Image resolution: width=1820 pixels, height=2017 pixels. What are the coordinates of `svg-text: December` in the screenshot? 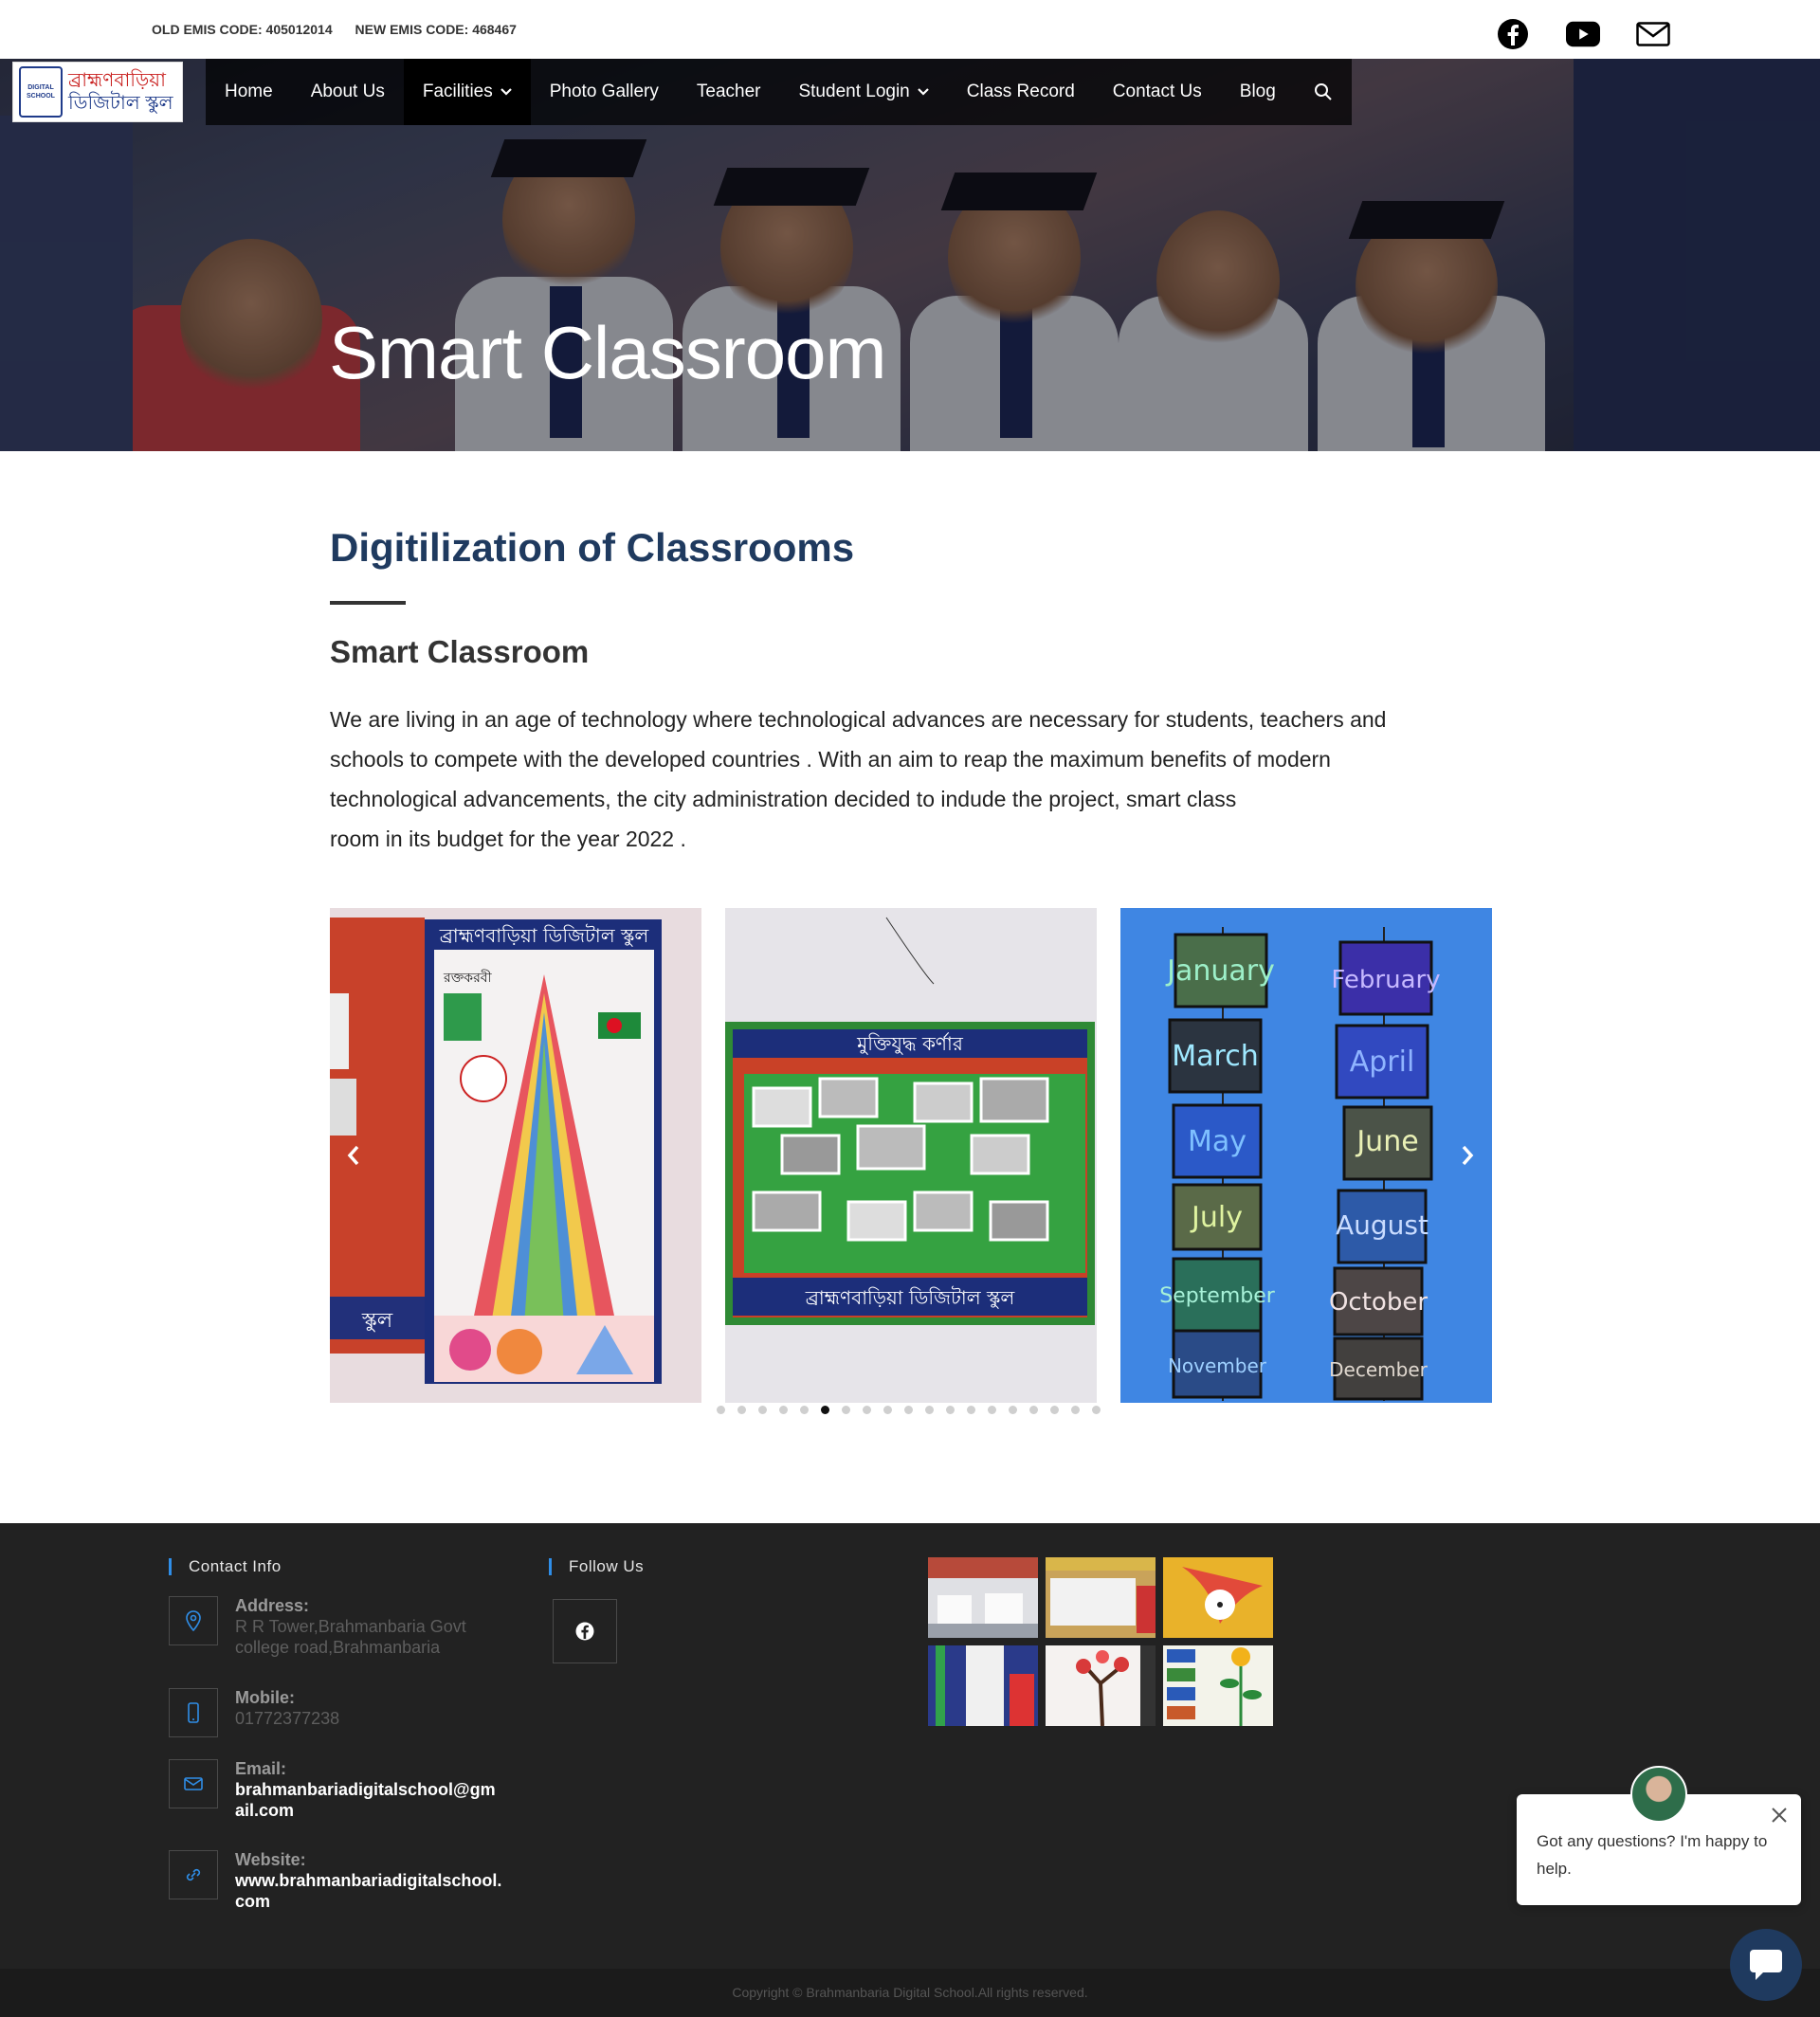 It's located at (1378, 1369).